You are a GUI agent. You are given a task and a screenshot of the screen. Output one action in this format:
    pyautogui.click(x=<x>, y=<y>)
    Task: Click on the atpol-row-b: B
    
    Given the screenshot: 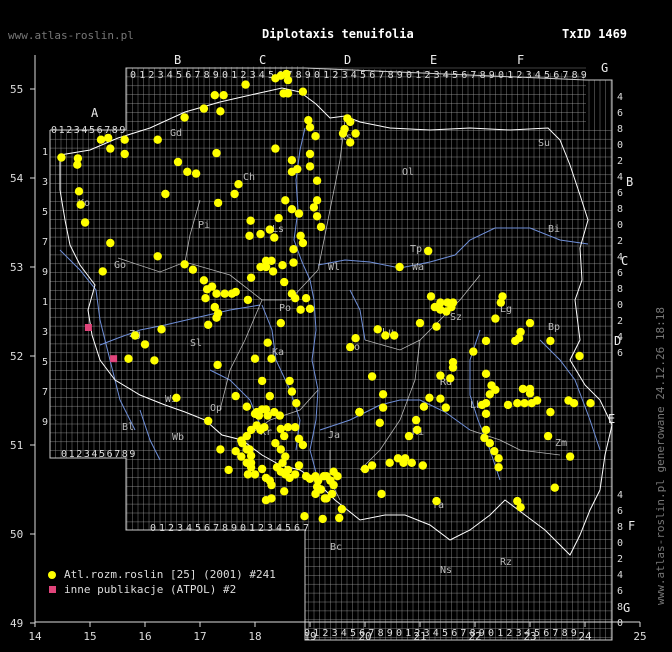 What is the action you would take?
    pyautogui.click(x=629, y=182)
    